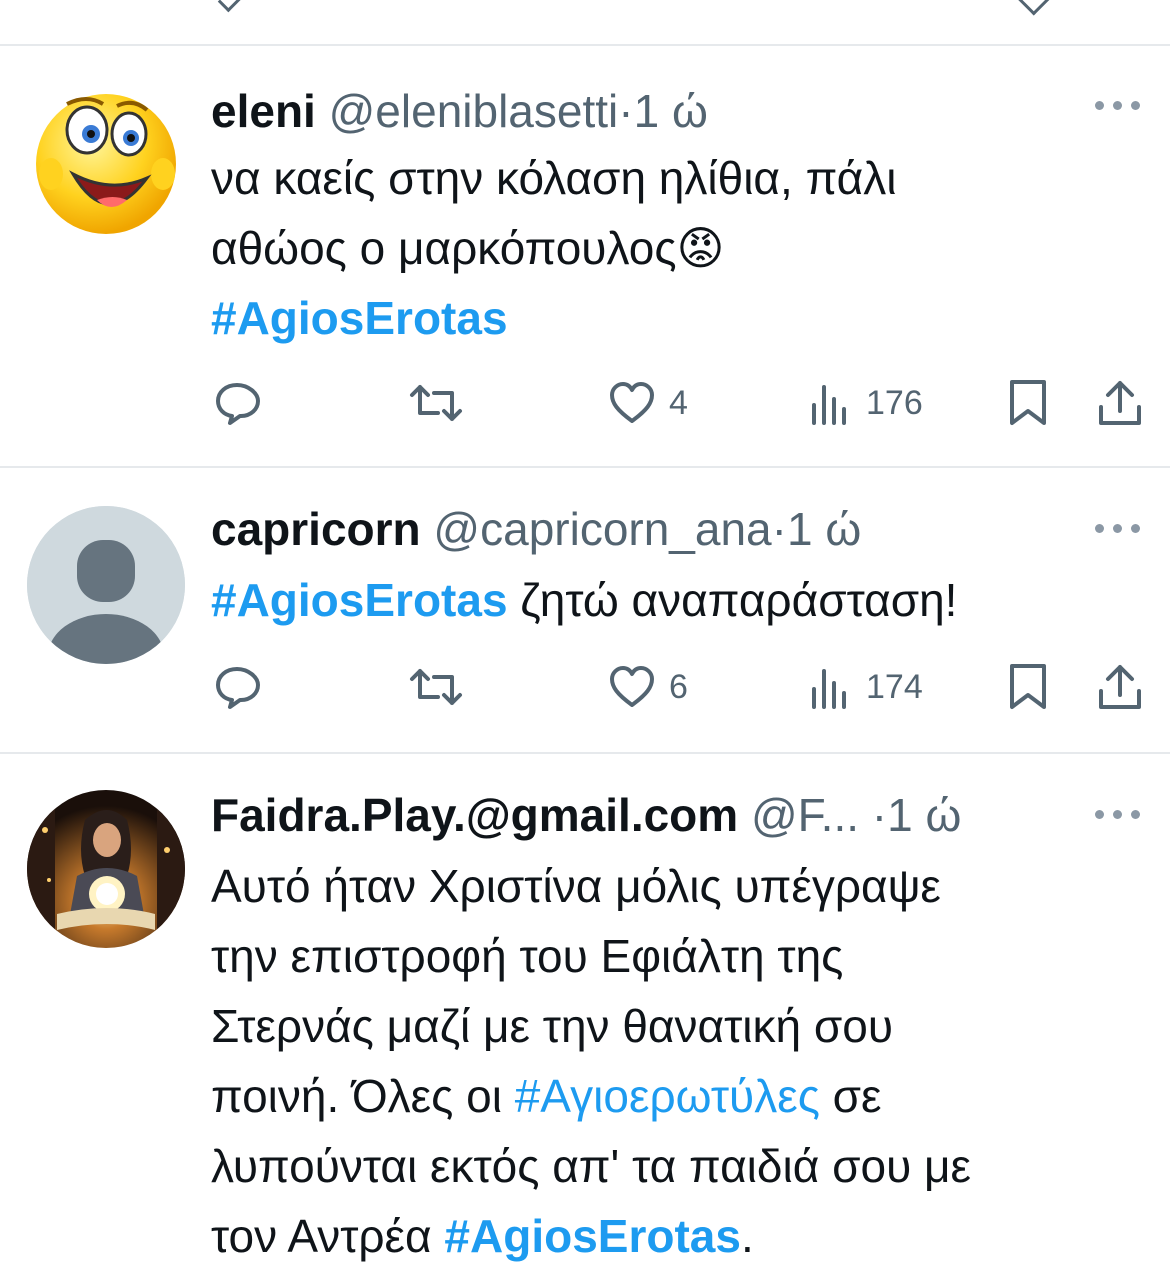 The width and height of the screenshot is (1170, 1273). What do you see at coordinates (527, 956) in the screenshot?
I see `text-line: την επιστροφή του Εφιάλτη της` at bounding box center [527, 956].